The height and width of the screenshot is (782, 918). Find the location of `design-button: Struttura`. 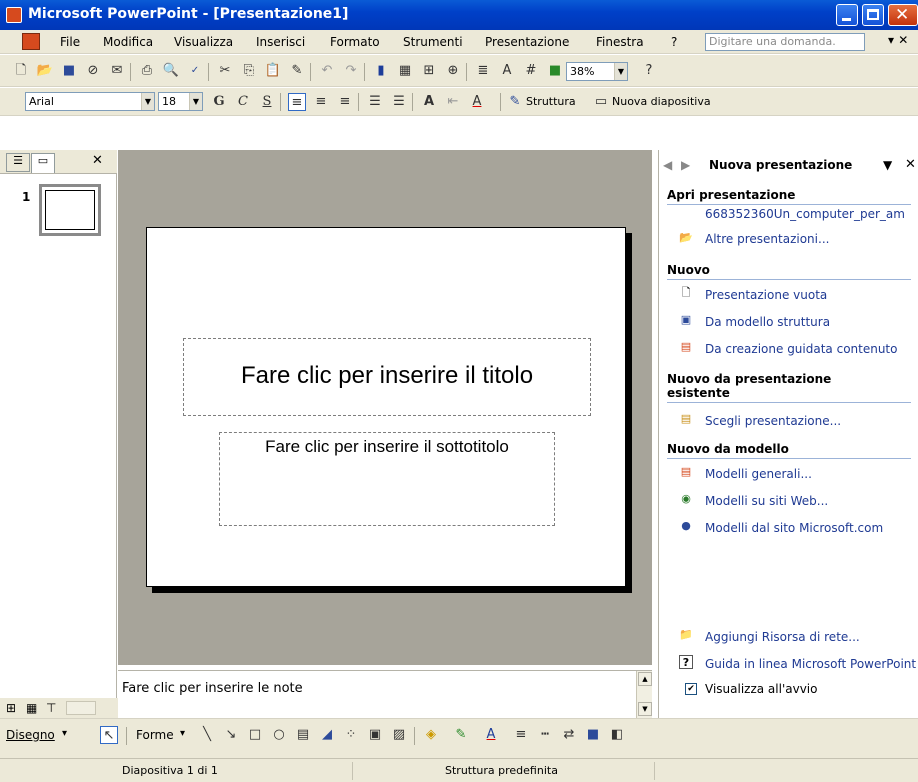

design-button: Struttura is located at coordinates (551, 101).